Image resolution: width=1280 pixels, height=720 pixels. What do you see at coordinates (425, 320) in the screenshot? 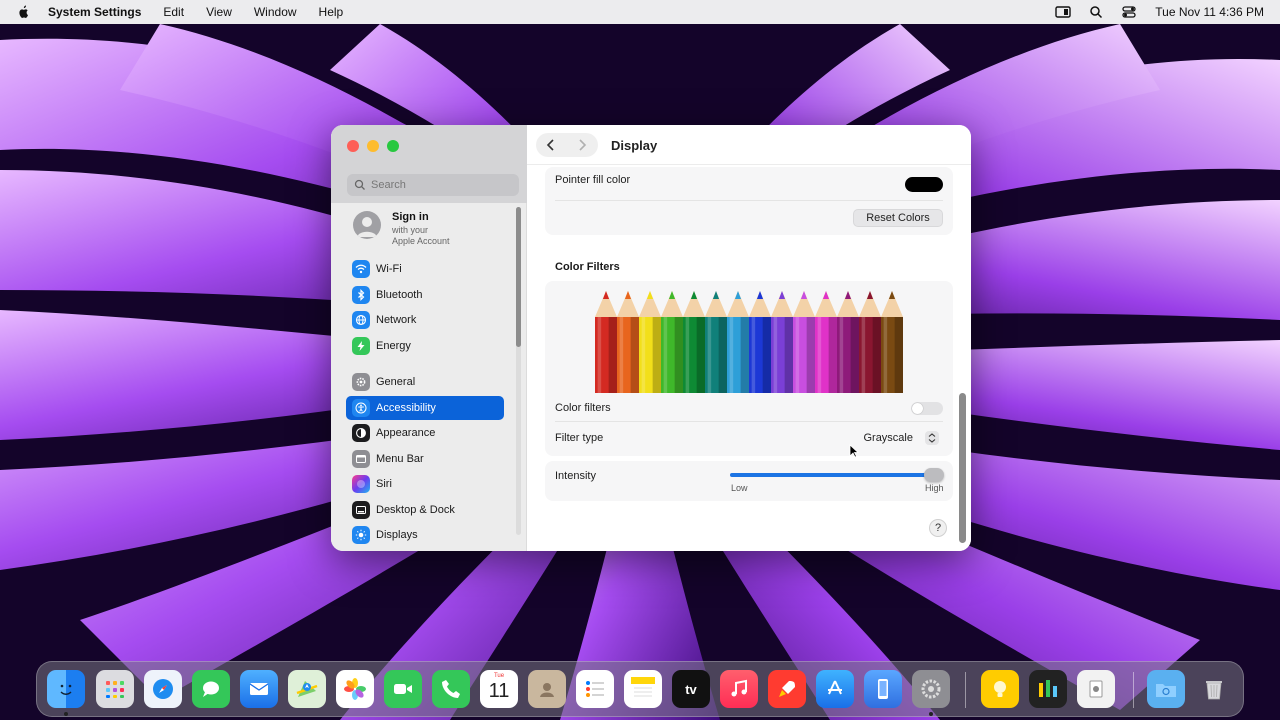
I see `sidebar-item-network: Network` at bounding box center [425, 320].